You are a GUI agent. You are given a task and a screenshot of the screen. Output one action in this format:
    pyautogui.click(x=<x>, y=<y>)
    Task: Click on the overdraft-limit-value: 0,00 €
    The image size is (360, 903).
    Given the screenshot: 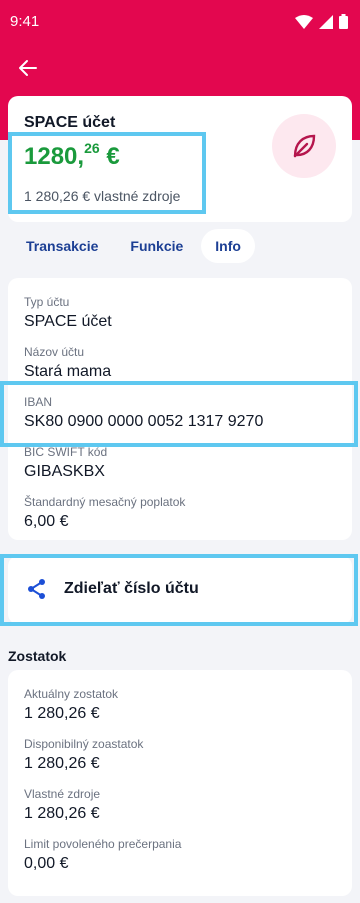 What is the action you would take?
    pyautogui.click(x=46, y=863)
    